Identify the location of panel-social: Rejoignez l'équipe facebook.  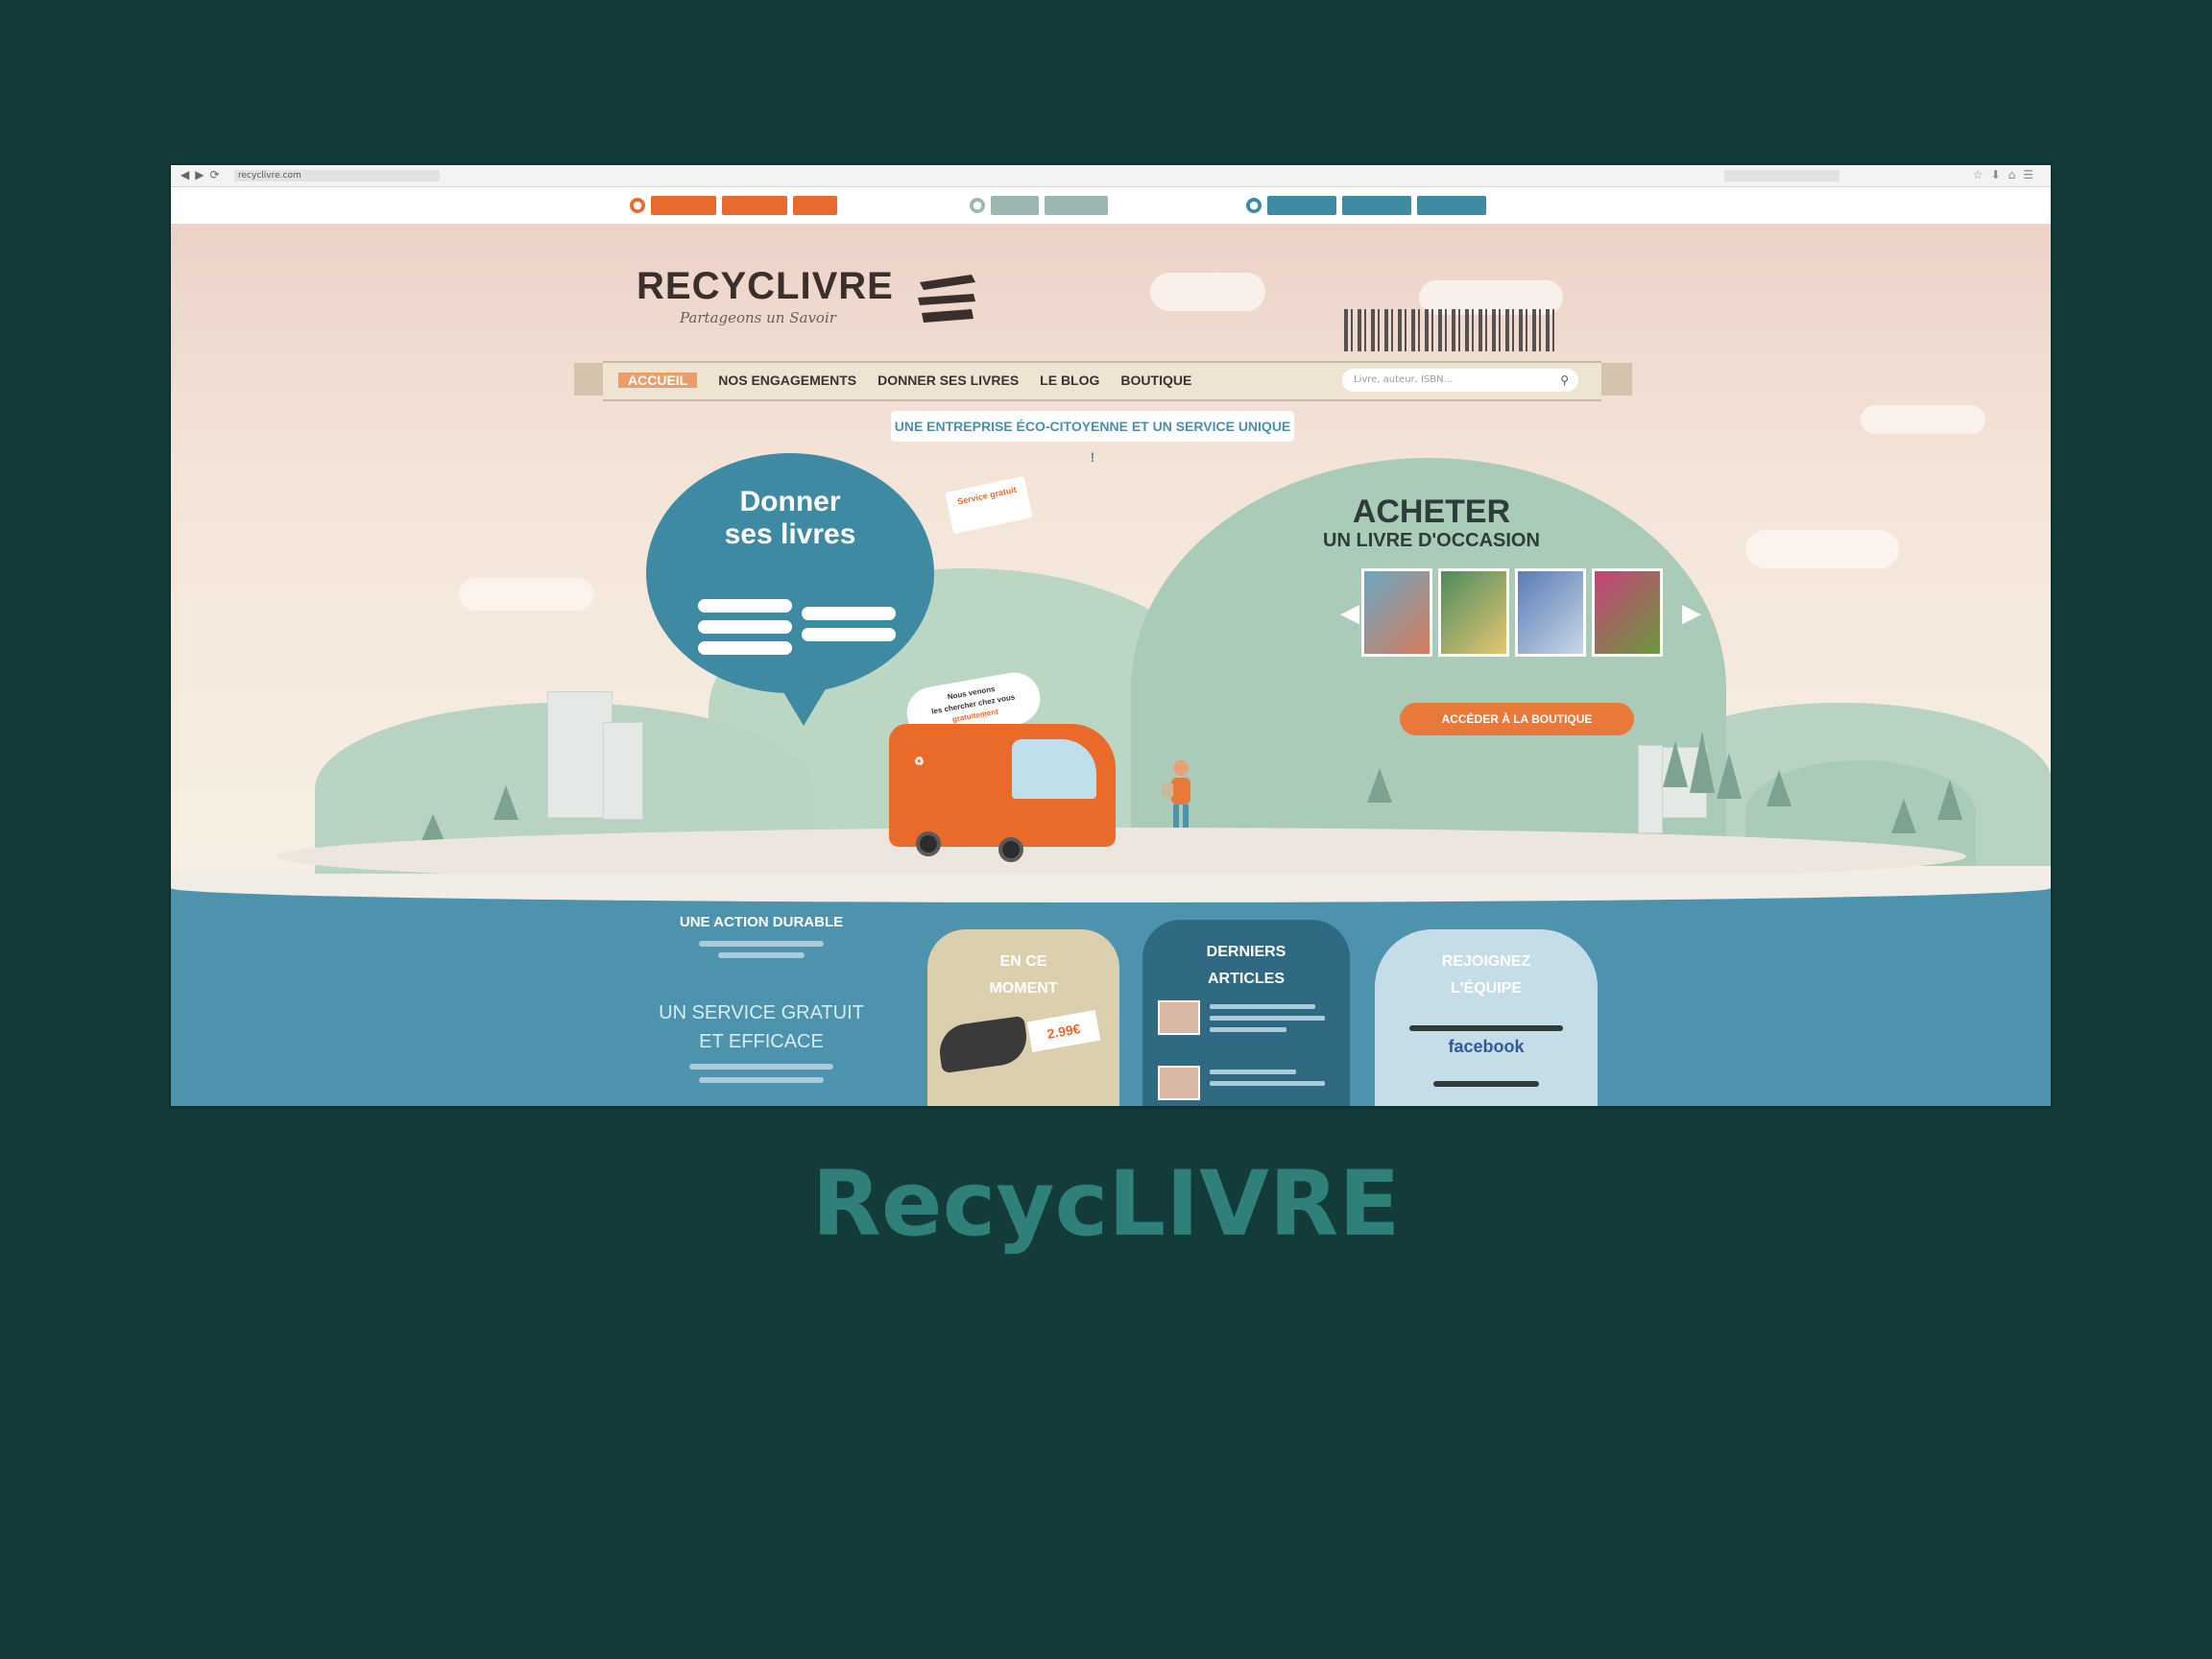
(1486, 1018).